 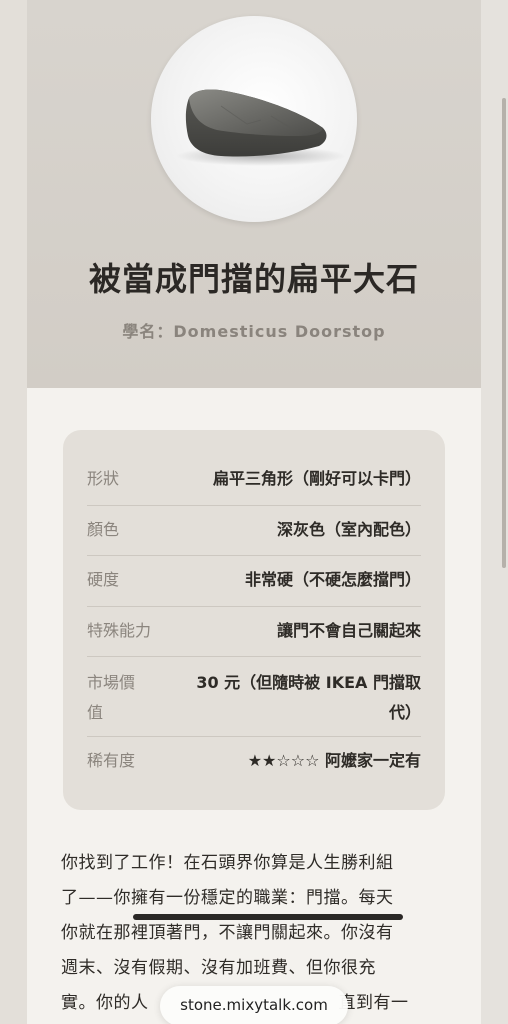 I want to click on attribute-value: 30 元（但隨時被 IKEA 門擋取 代）, so click(x=294, y=698).